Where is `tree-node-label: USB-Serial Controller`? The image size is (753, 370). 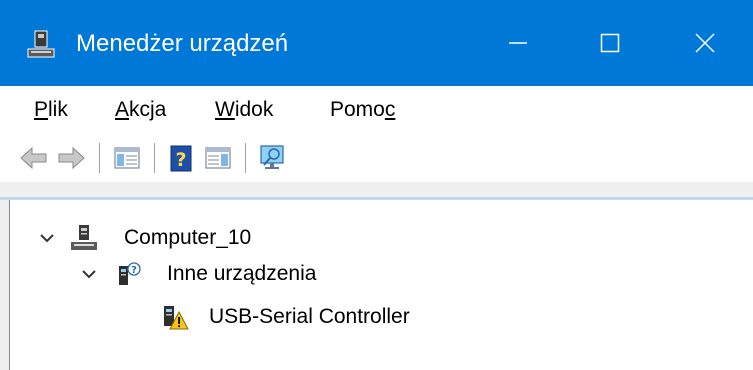
tree-node-label: USB-Serial Controller is located at coordinates (309, 316).